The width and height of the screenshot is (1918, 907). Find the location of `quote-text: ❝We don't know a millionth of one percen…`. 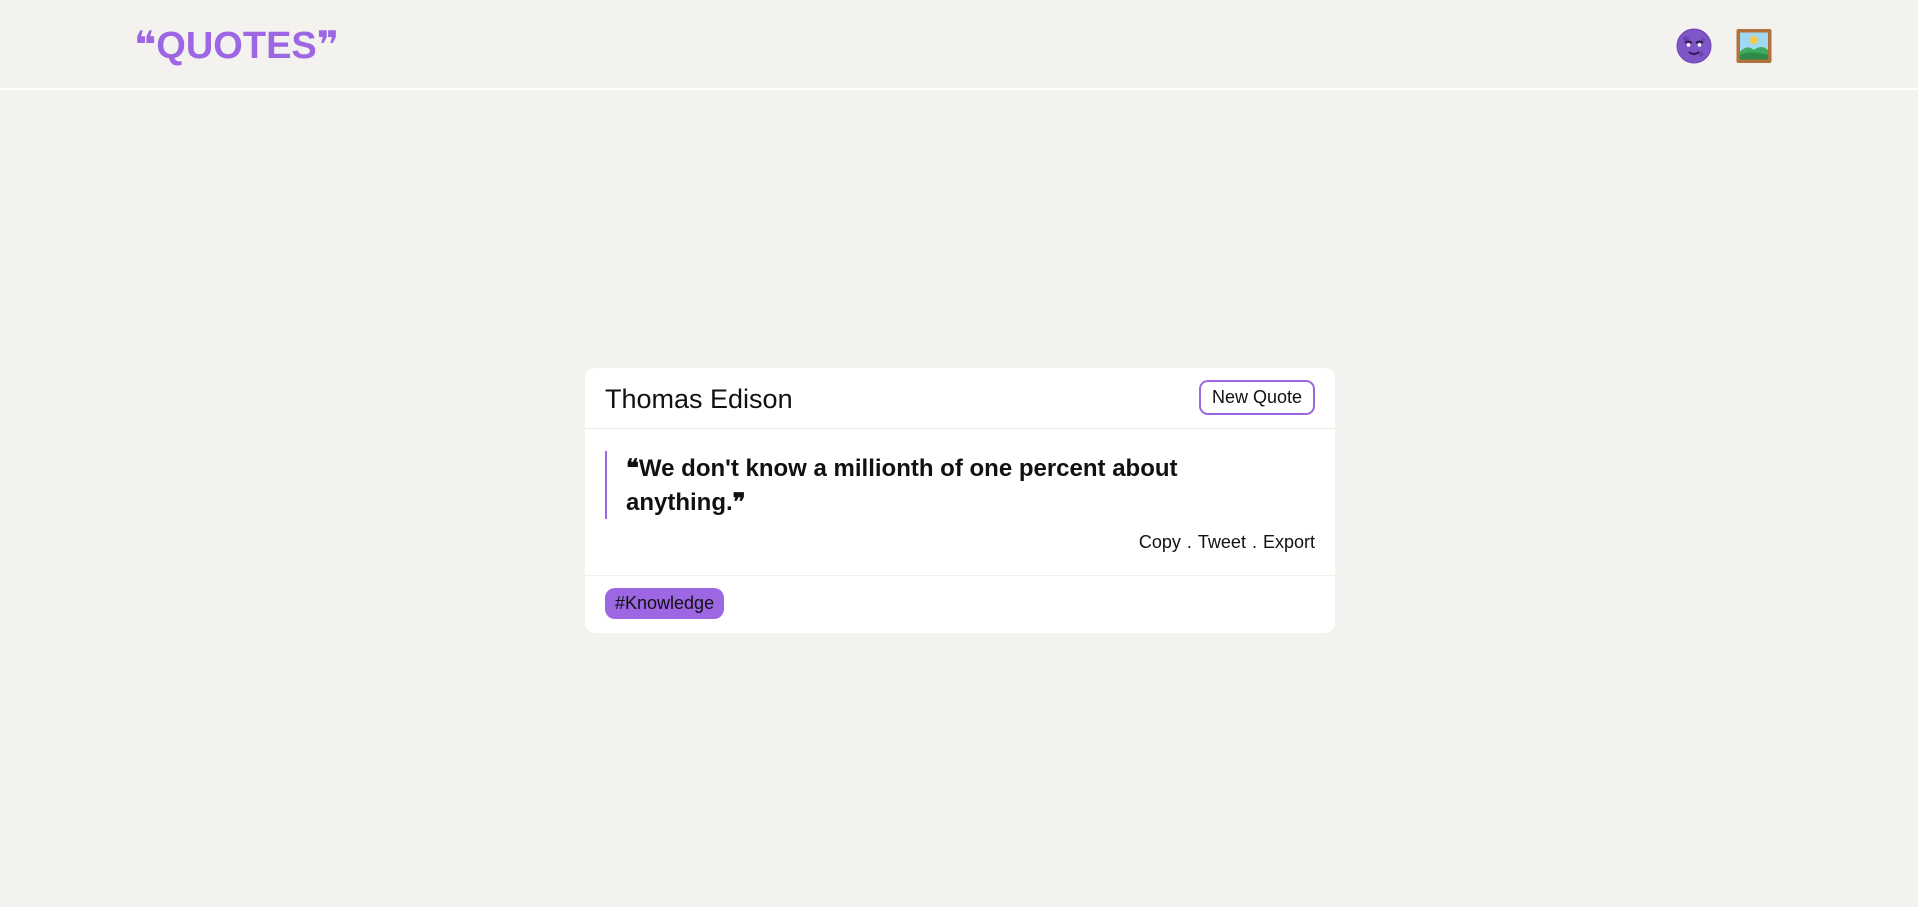

quote-text: ❝We don't know a millionth of one percen… is located at coordinates (905, 485).